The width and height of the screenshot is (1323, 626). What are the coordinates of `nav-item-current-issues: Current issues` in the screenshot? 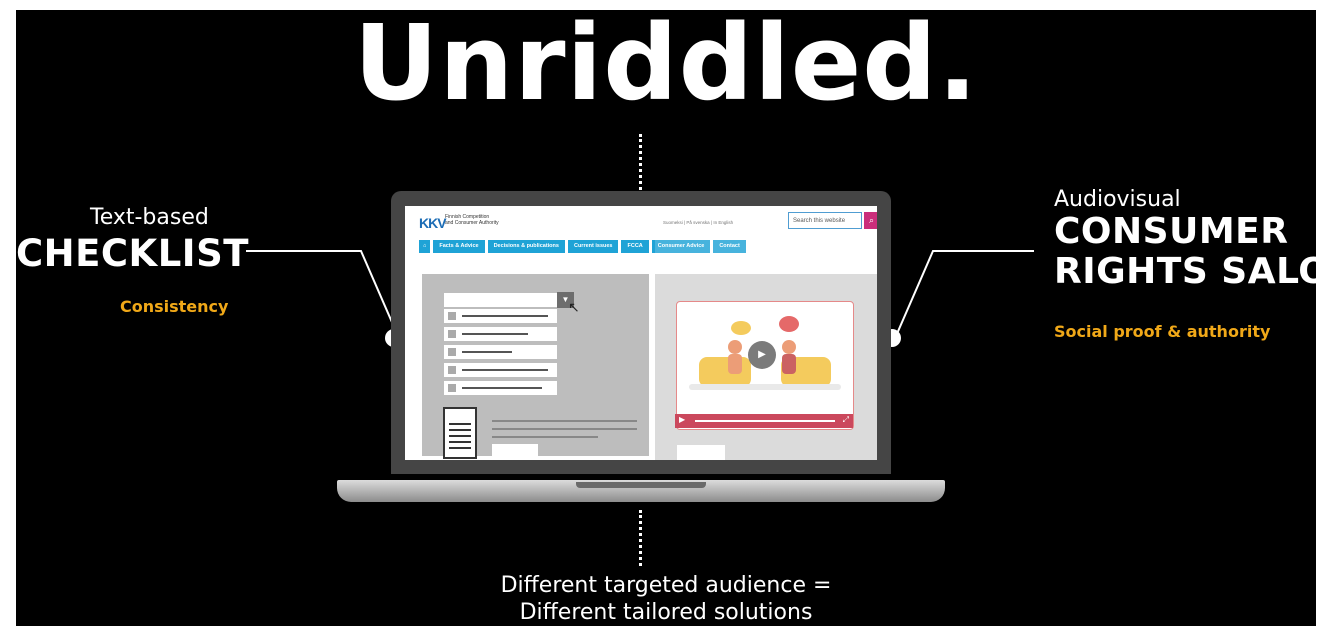 It's located at (593, 246).